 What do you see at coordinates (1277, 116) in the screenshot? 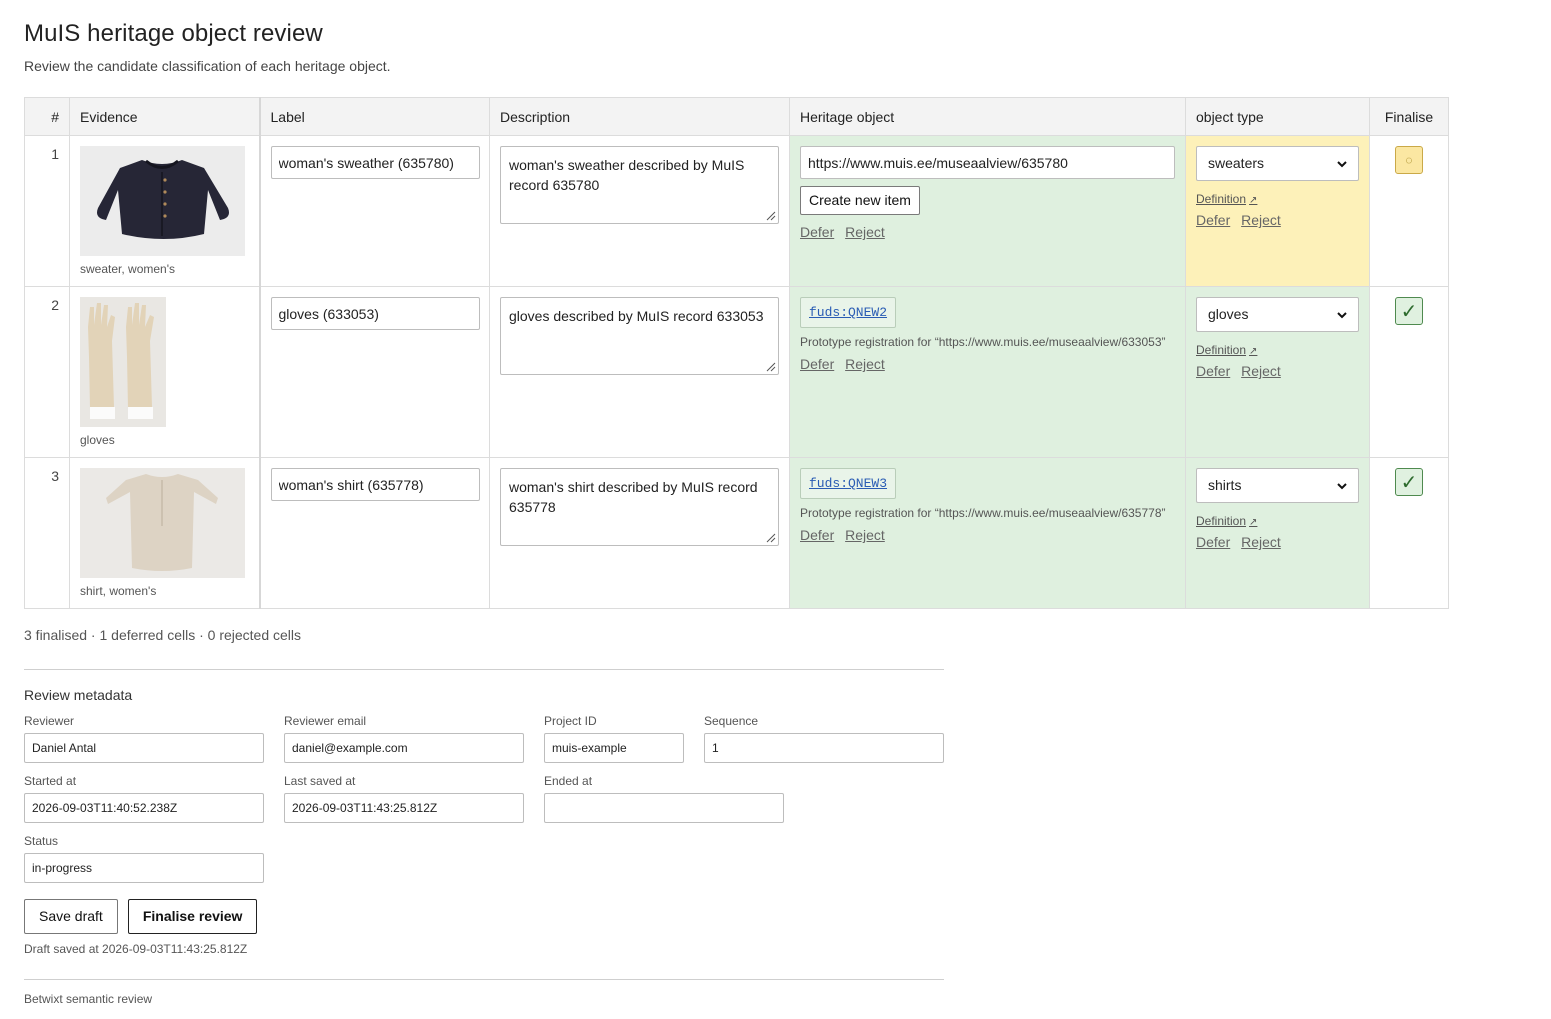
I see `column-header-object-type: object type` at bounding box center [1277, 116].